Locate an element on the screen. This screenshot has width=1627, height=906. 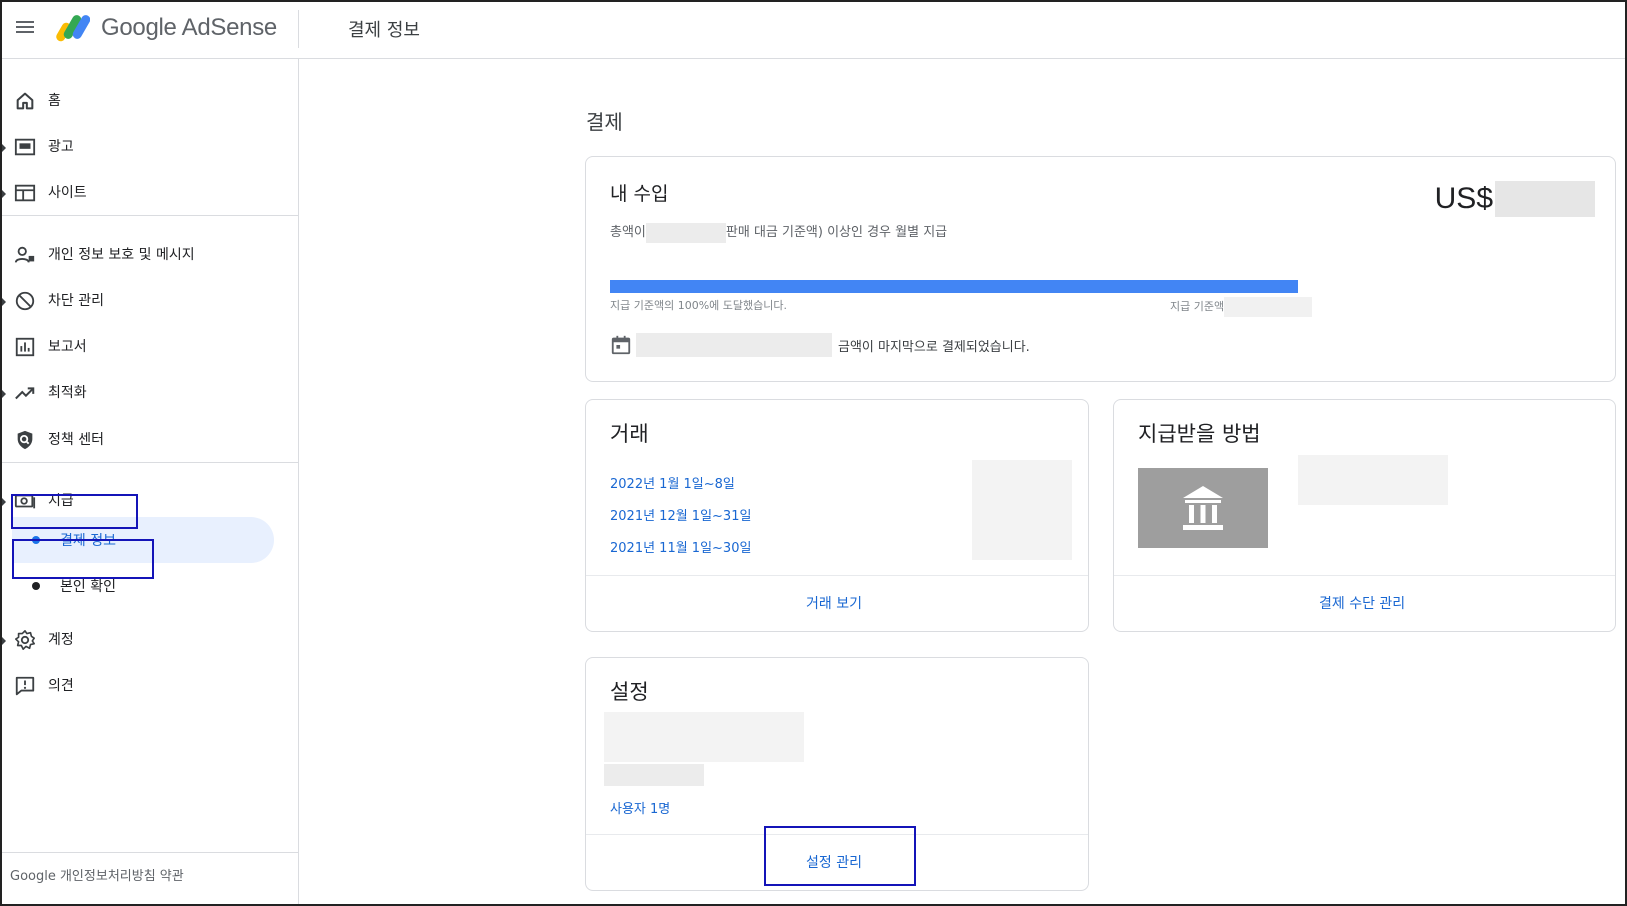
sites-icon is located at coordinates (25, 193).